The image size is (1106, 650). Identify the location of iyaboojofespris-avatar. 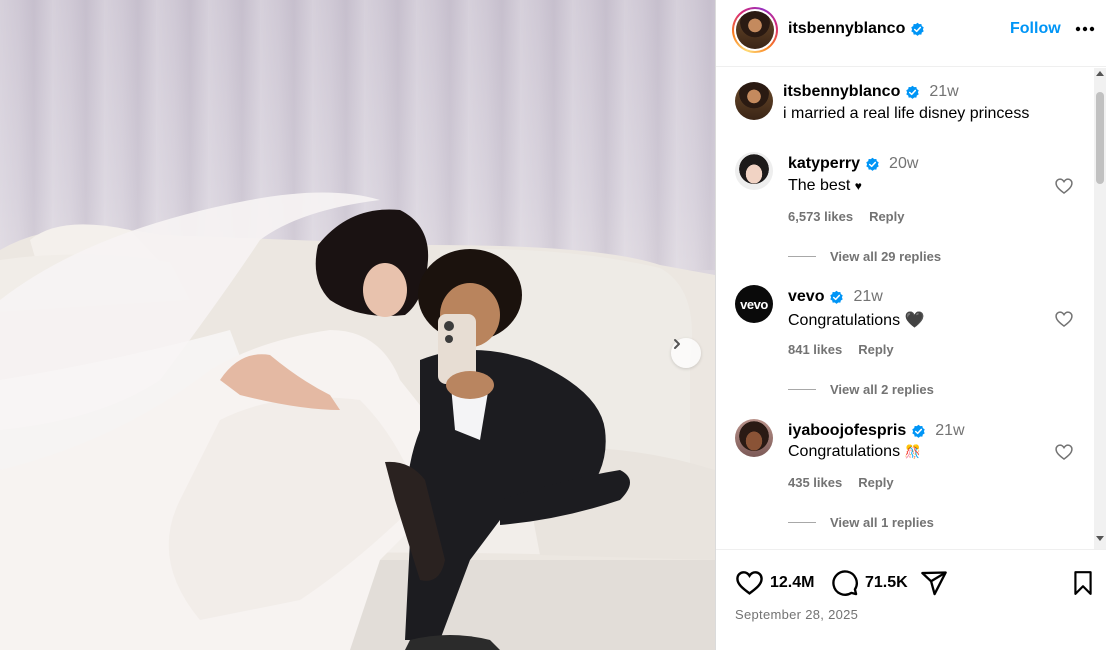
(754, 438).